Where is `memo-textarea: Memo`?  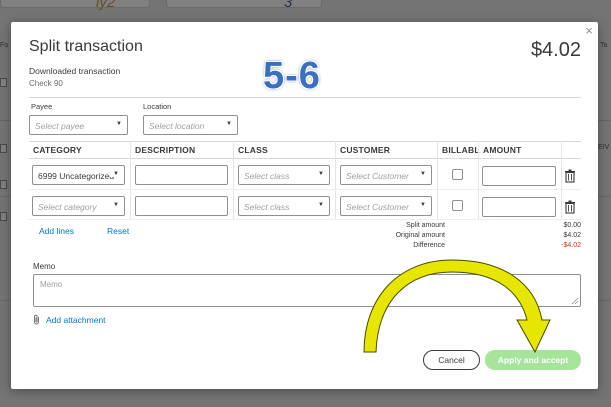 memo-textarea: Memo is located at coordinates (307, 290).